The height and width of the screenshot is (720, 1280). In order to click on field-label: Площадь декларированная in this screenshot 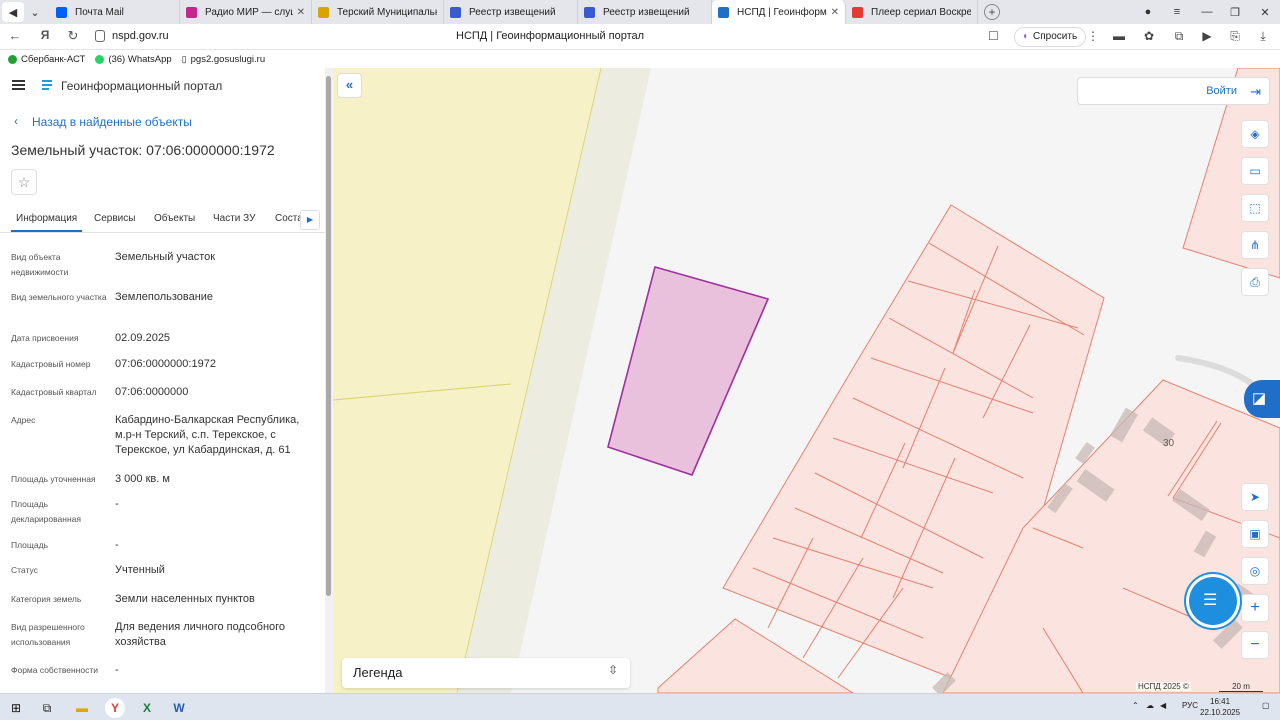, I will do `click(46, 511)`.